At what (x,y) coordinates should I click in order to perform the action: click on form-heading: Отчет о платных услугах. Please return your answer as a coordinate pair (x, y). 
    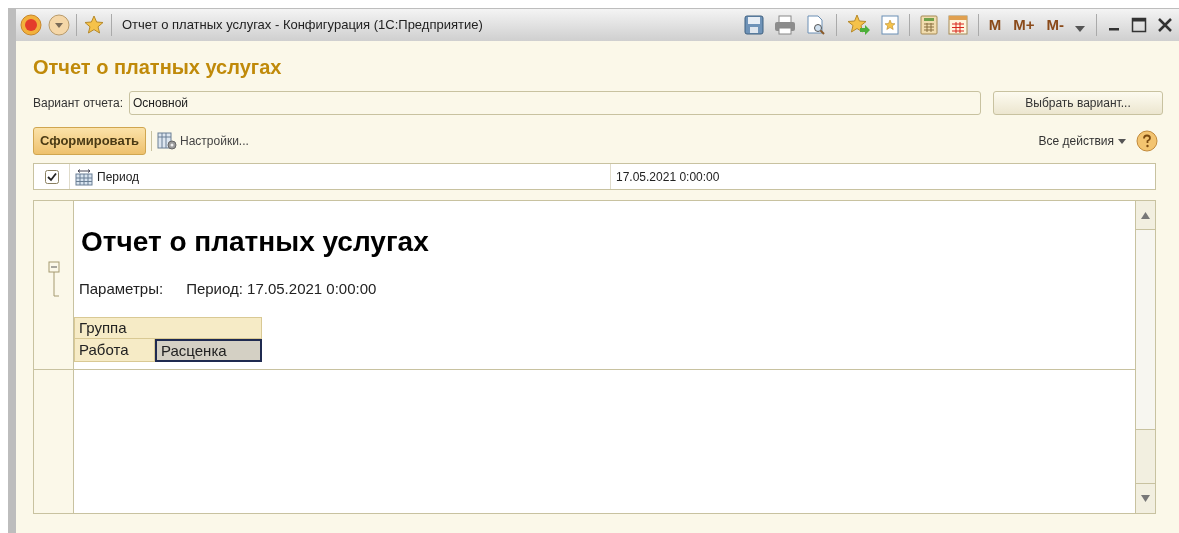
    Looking at the image, I should click on (157, 67).